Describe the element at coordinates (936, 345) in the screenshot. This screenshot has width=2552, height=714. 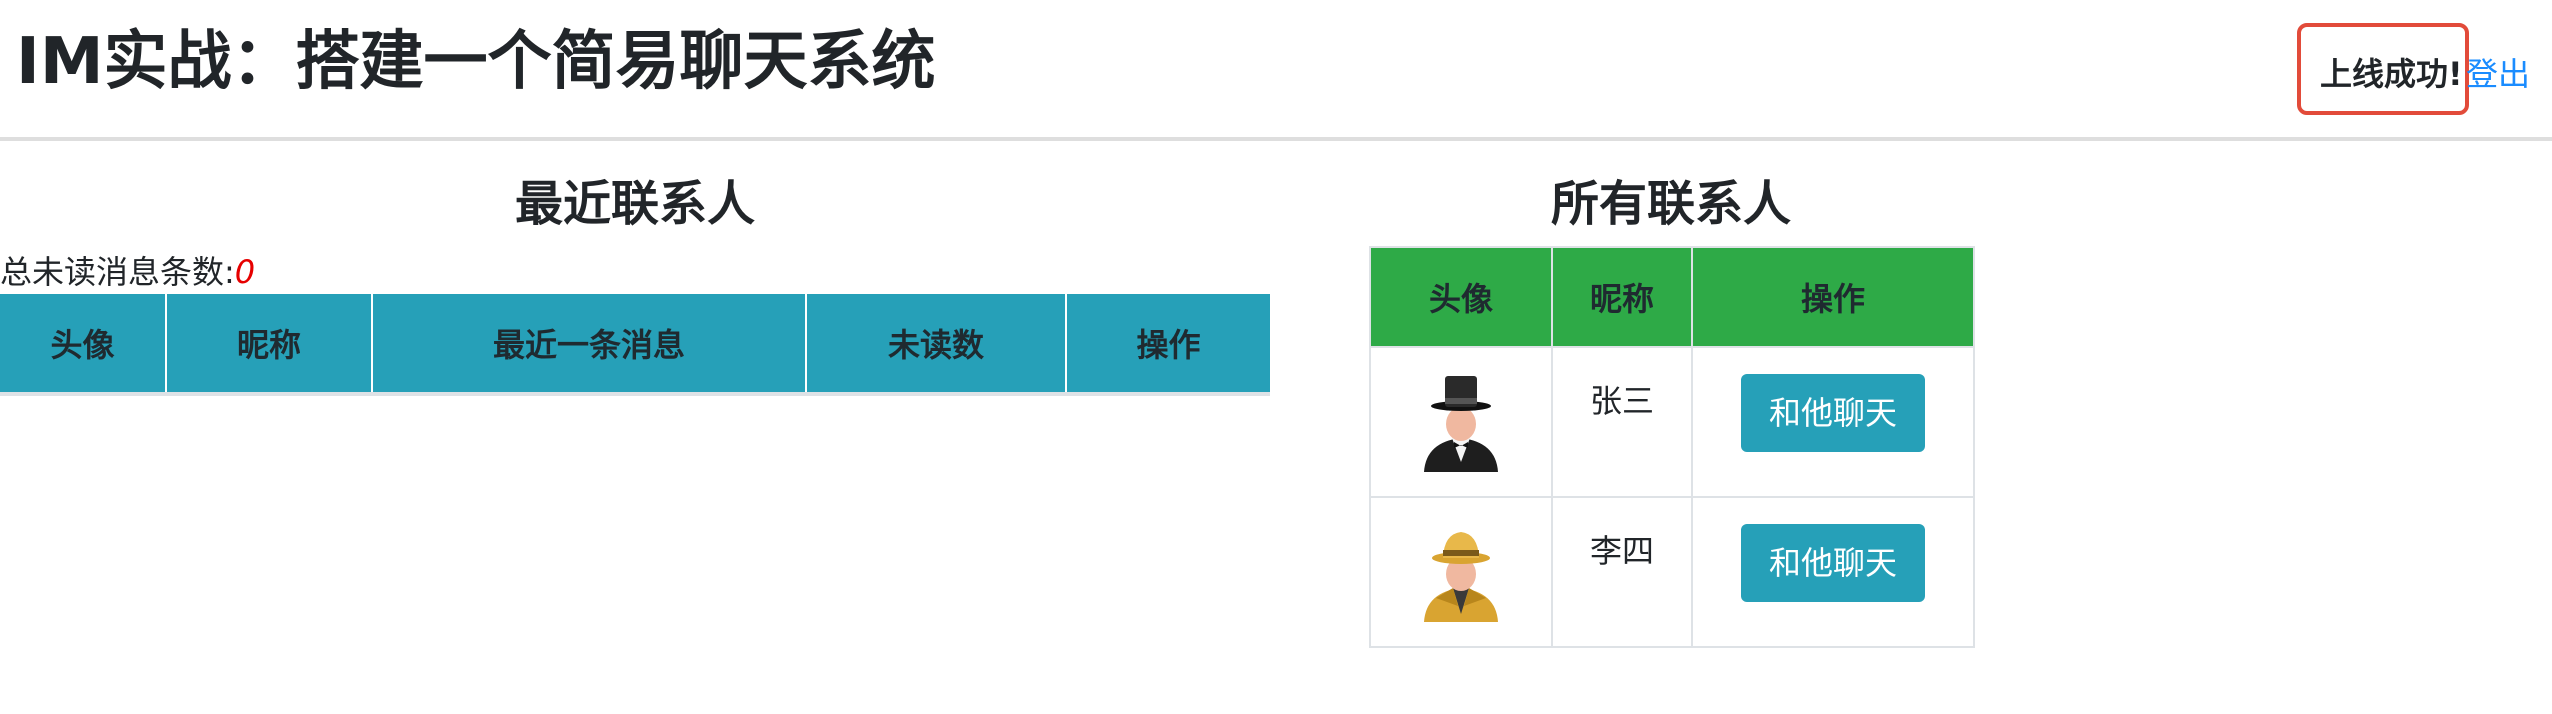
I see `column-header-unread: 未读数` at that location.